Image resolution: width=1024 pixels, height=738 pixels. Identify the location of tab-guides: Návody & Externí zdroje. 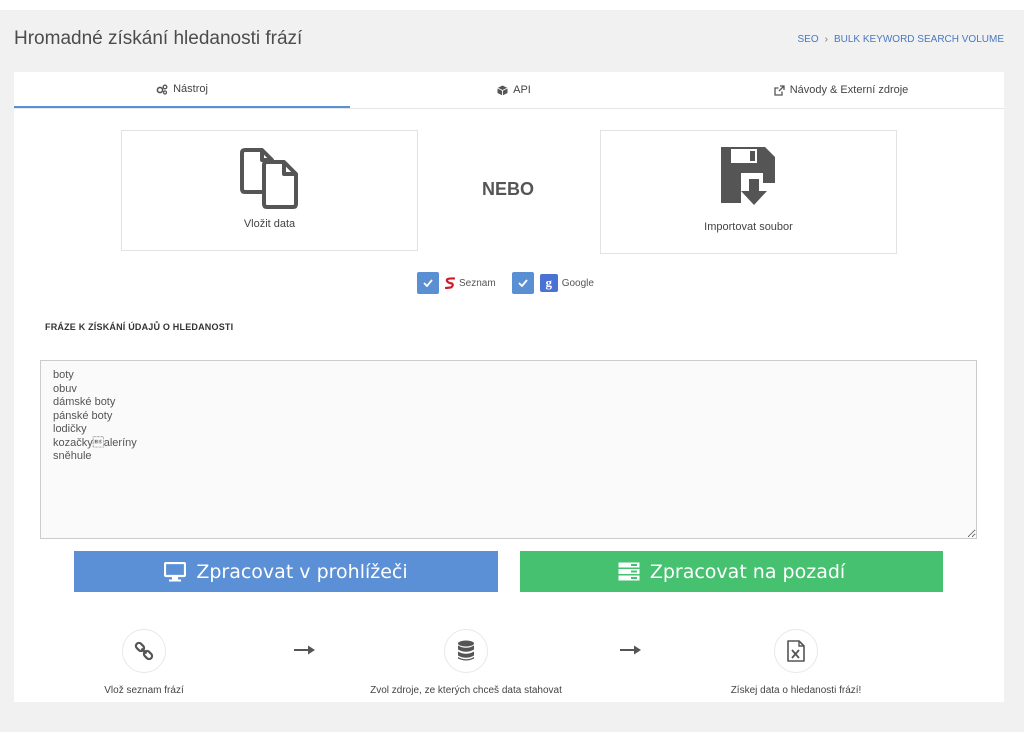
(841, 90).